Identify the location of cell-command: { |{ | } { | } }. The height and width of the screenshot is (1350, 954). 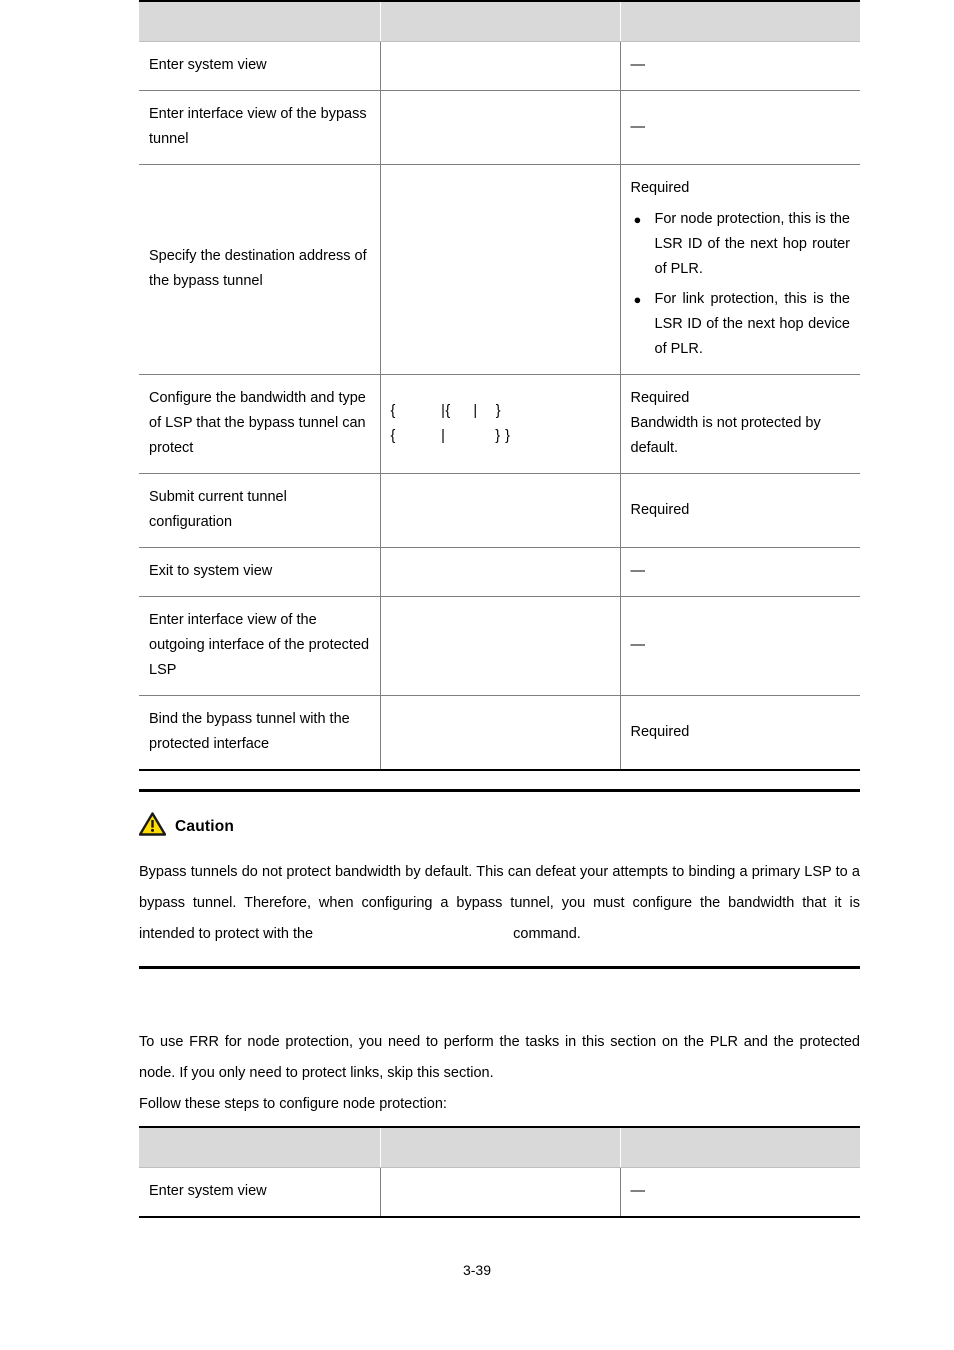
(499, 424).